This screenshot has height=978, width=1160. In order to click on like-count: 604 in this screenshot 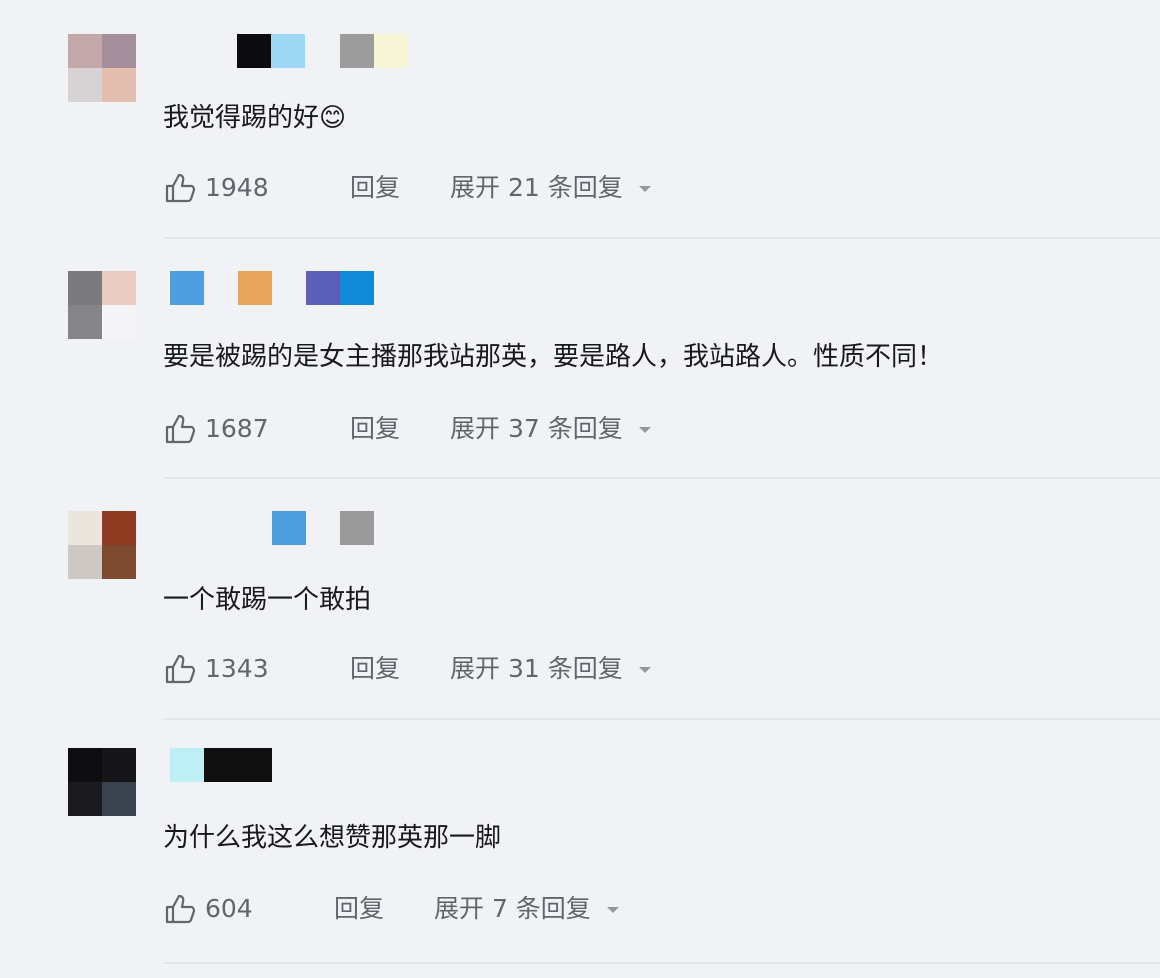, I will do `click(229, 908)`.